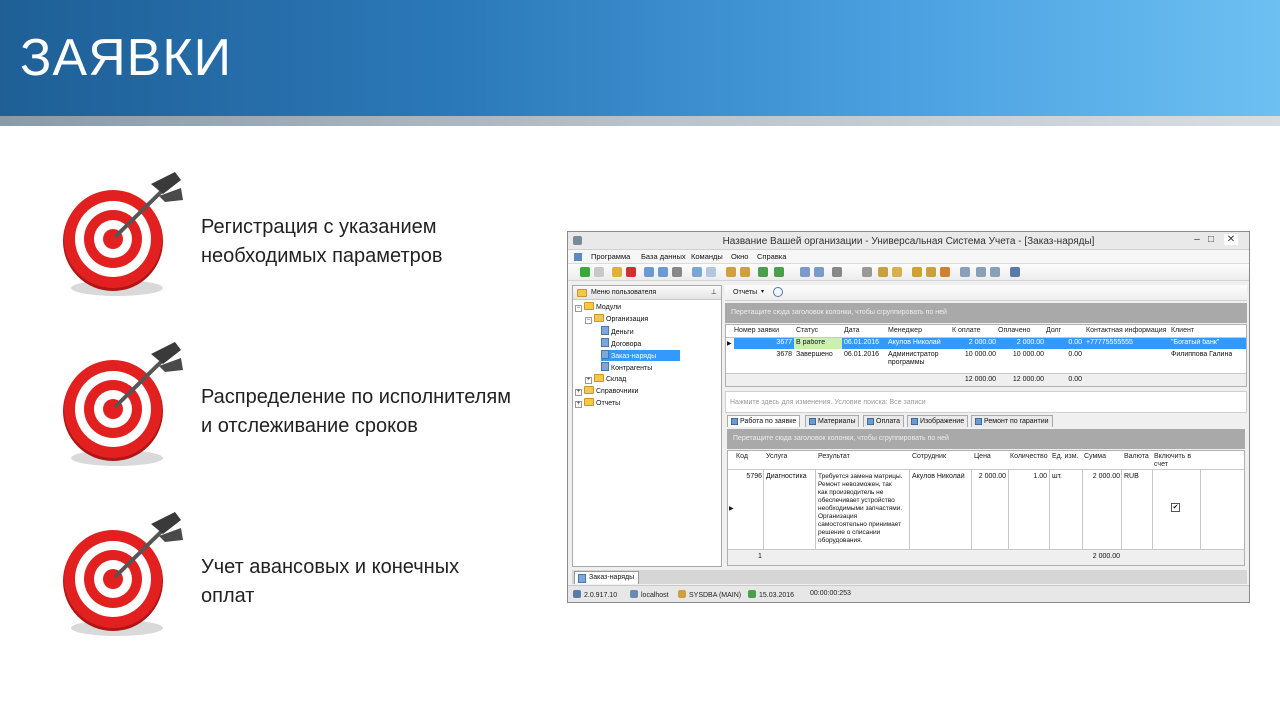 The height and width of the screenshot is (720, 1280). What do you see at coordinates (714, 292) in the screenshot?
I see `pin-icon: ⊥` at bounding box center [714, 292].